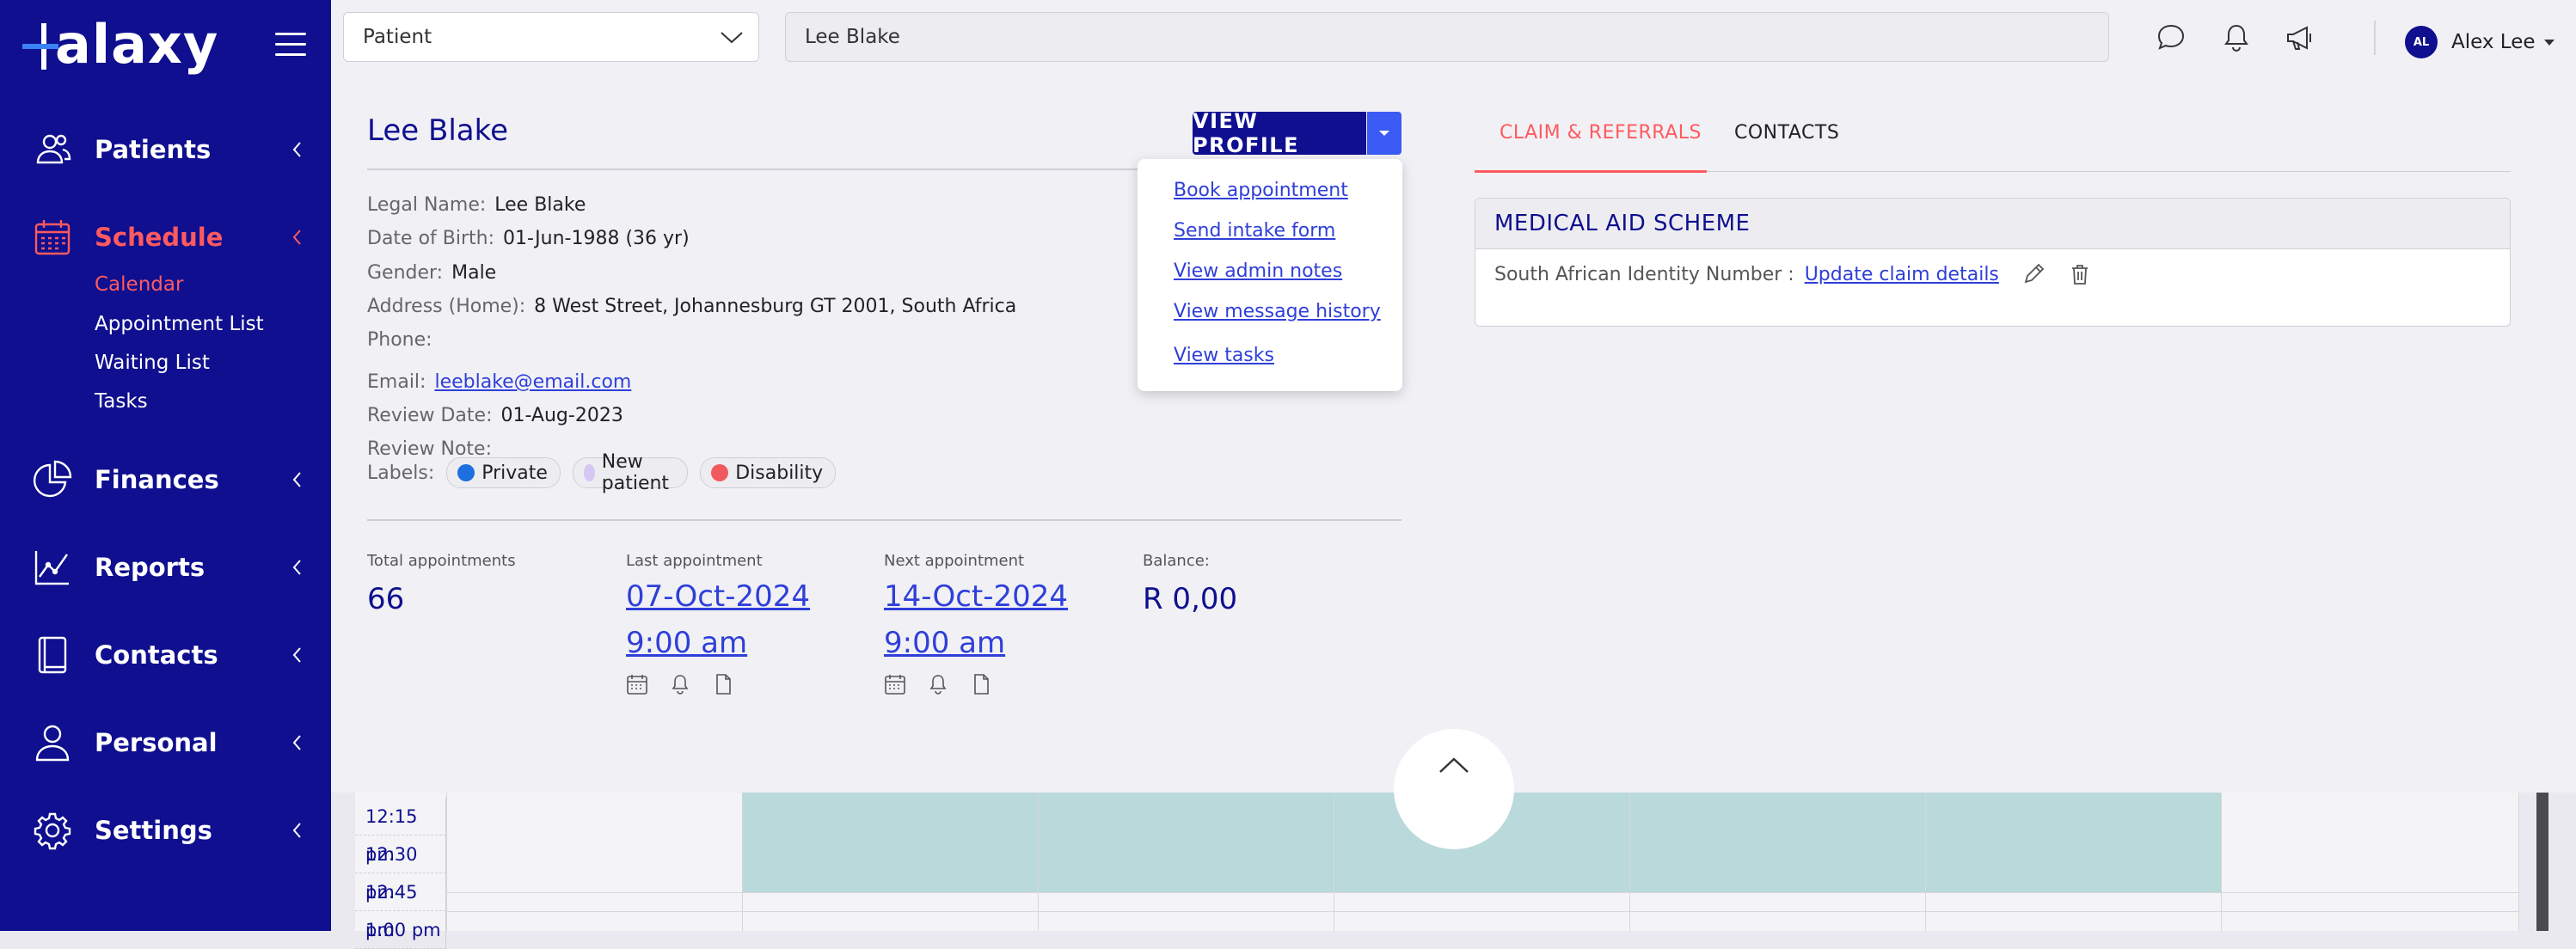 This screenshot has width=2576, height=949. I want to click on stat-total-appointments: Total appointments 66, so click(442, 584).